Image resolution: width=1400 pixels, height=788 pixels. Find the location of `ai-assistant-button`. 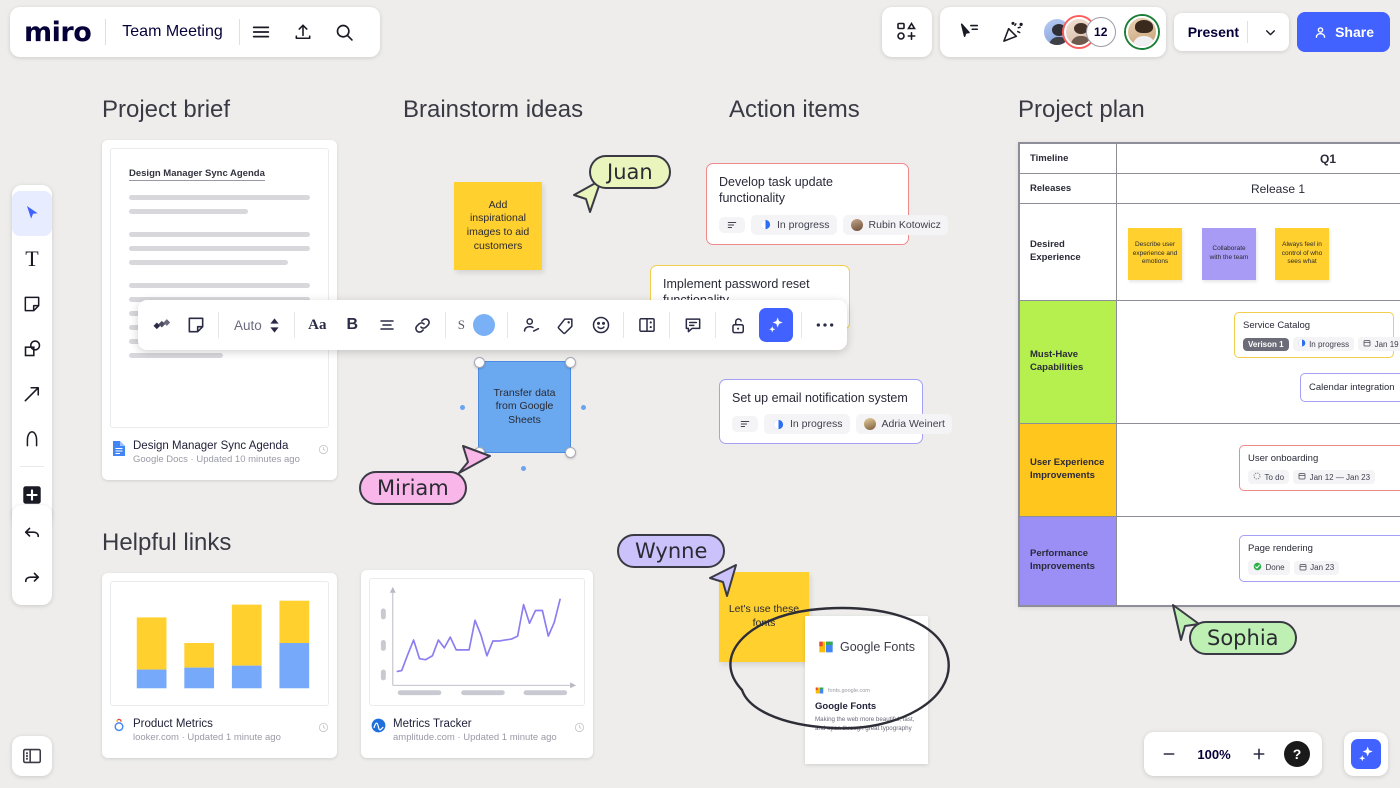

ai-assistant-button is located at coordinates (1366, 754).